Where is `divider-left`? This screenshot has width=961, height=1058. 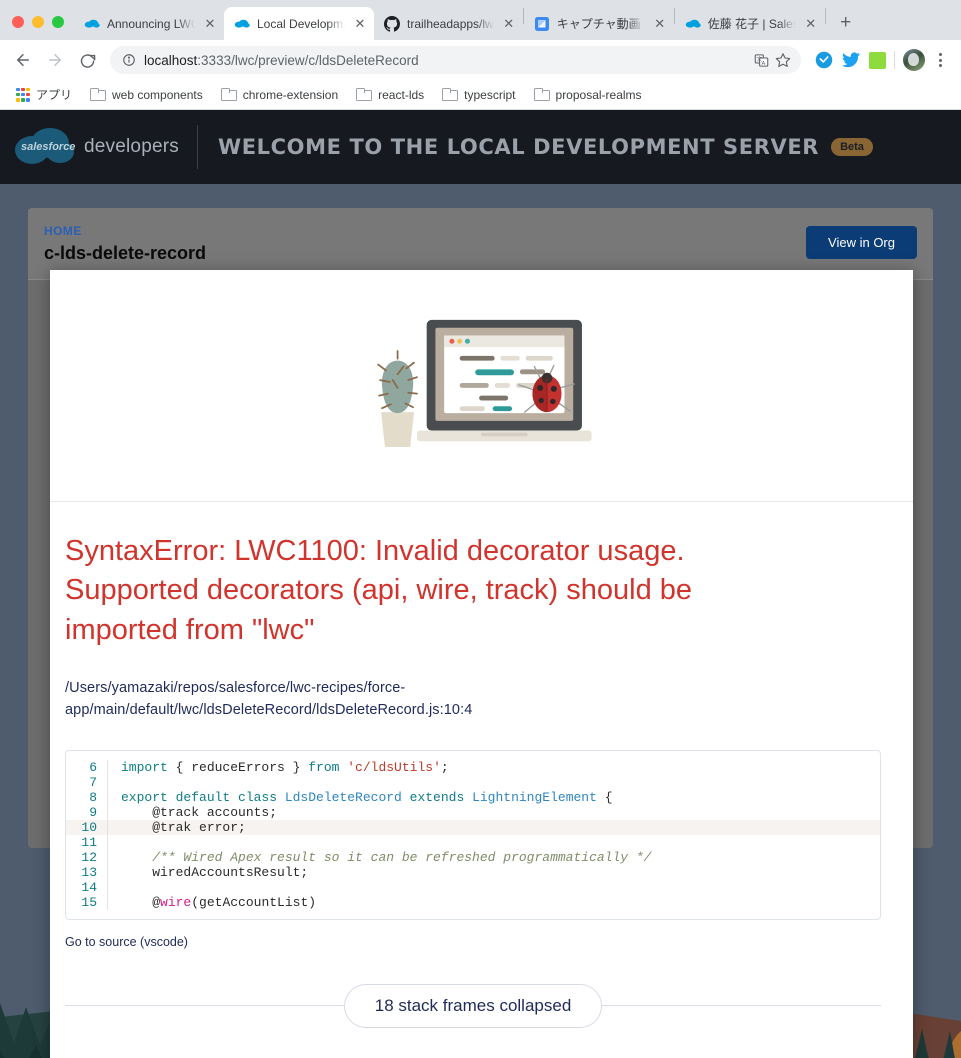
divider-left is located at coordinates (204, 1006).